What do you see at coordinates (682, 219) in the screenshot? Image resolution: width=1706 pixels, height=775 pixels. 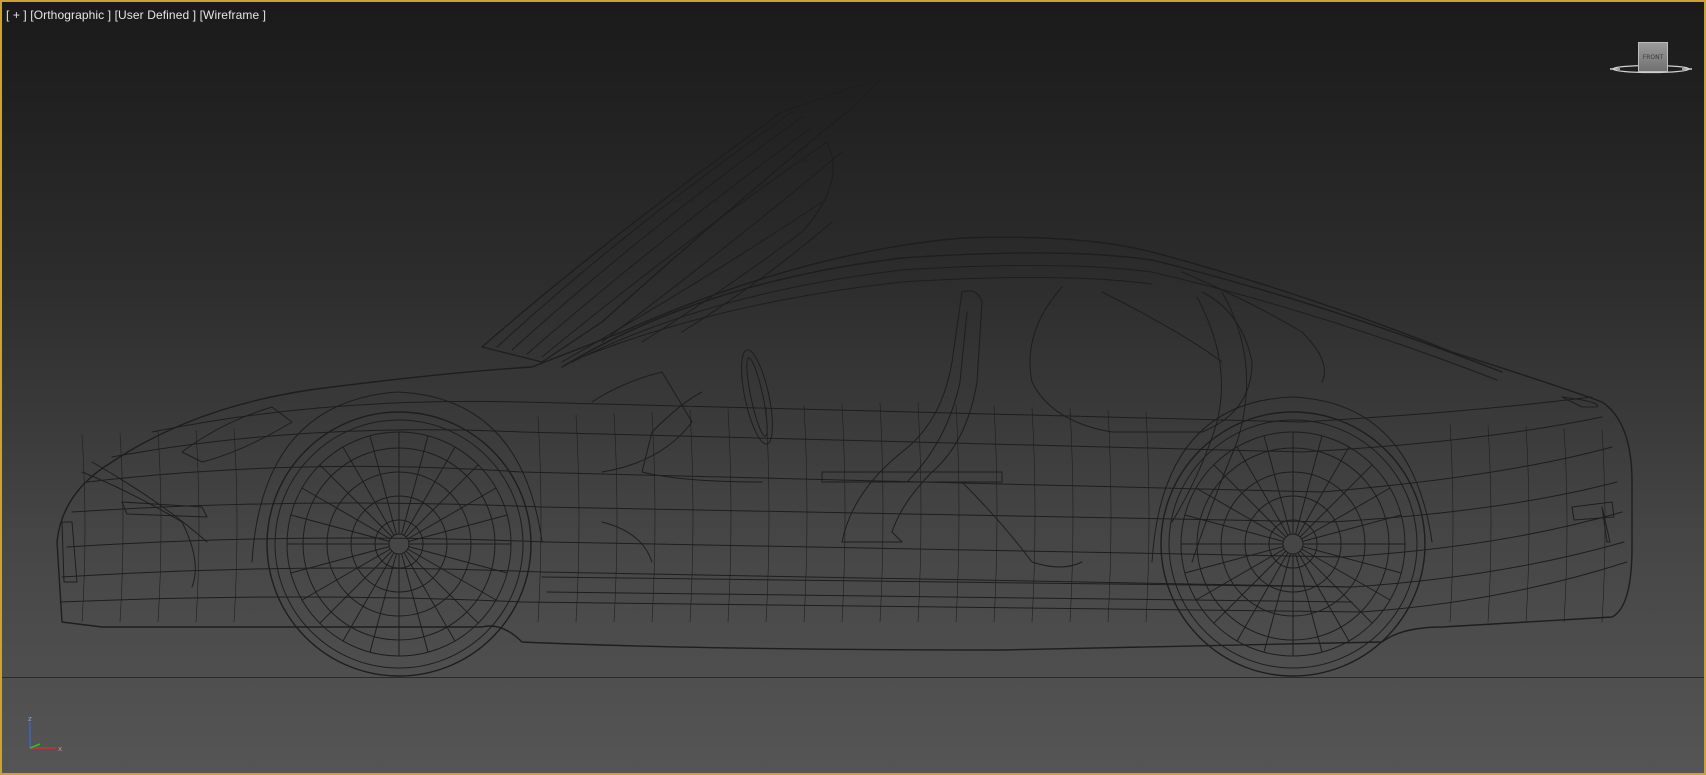 I see `door-open` at bounding box center [682, 219].